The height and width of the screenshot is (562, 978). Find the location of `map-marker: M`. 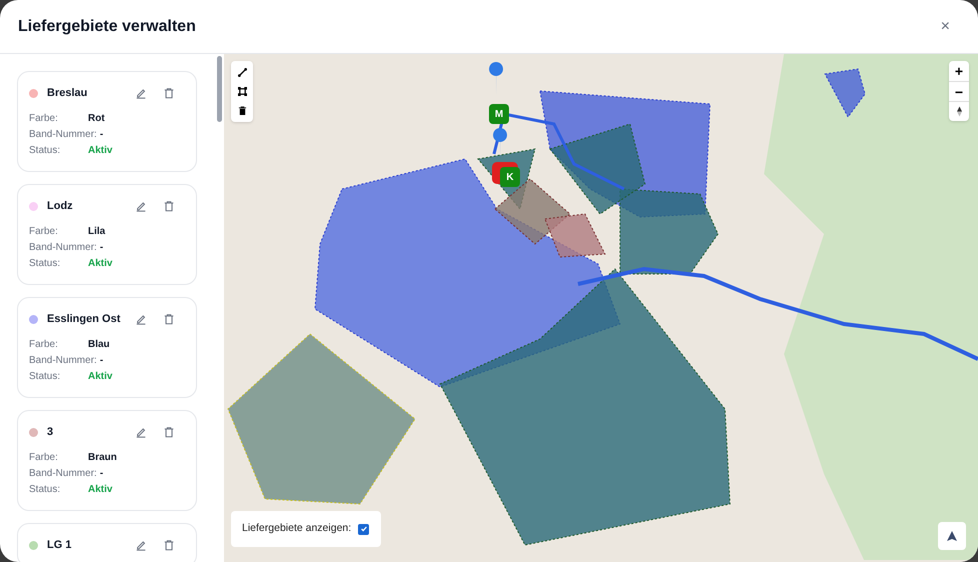

map-marker: M is located at coordinates (499, 114).